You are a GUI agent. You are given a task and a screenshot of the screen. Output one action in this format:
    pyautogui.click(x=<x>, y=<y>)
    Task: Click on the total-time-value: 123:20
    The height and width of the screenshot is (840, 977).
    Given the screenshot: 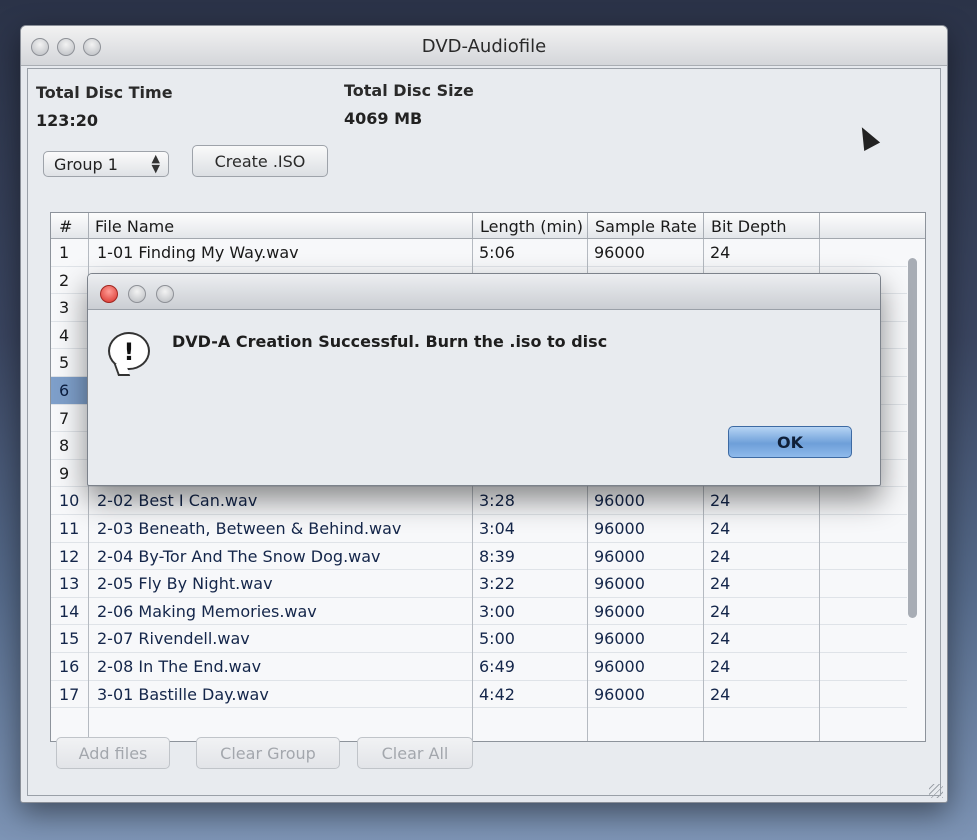 What is the action you would take?
    pyautogui.click(x=67, y=120)
    